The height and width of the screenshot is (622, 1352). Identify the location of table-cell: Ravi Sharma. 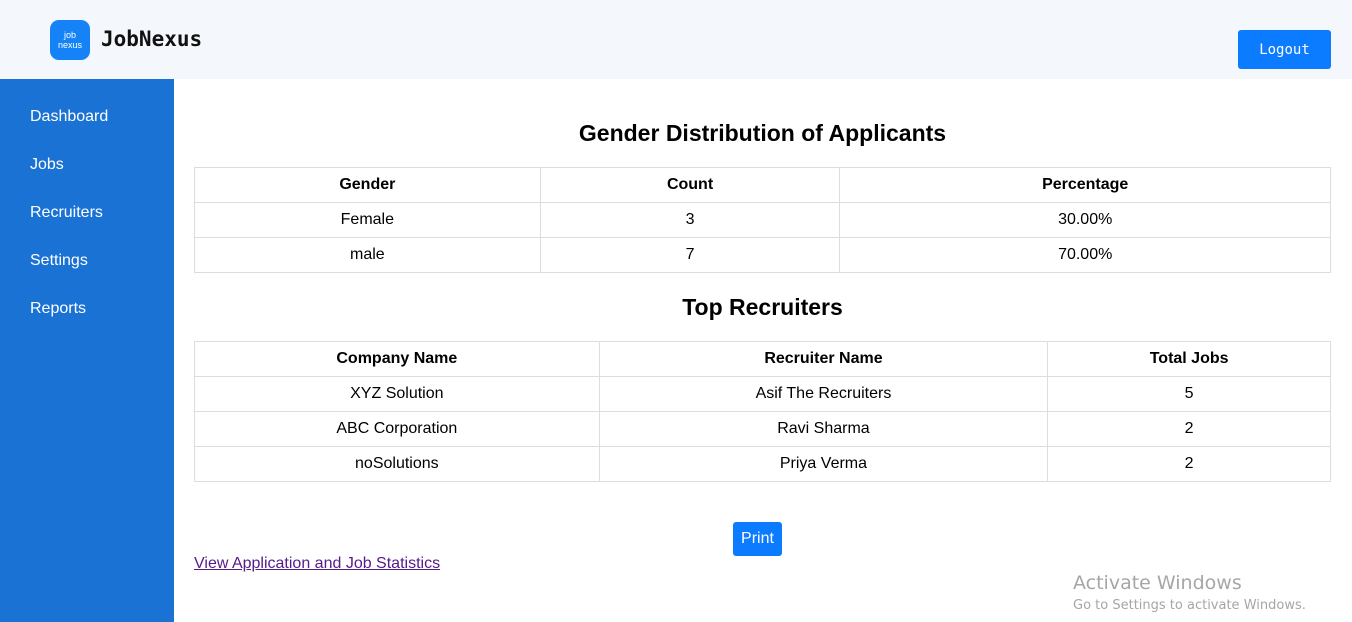
(823, 429).